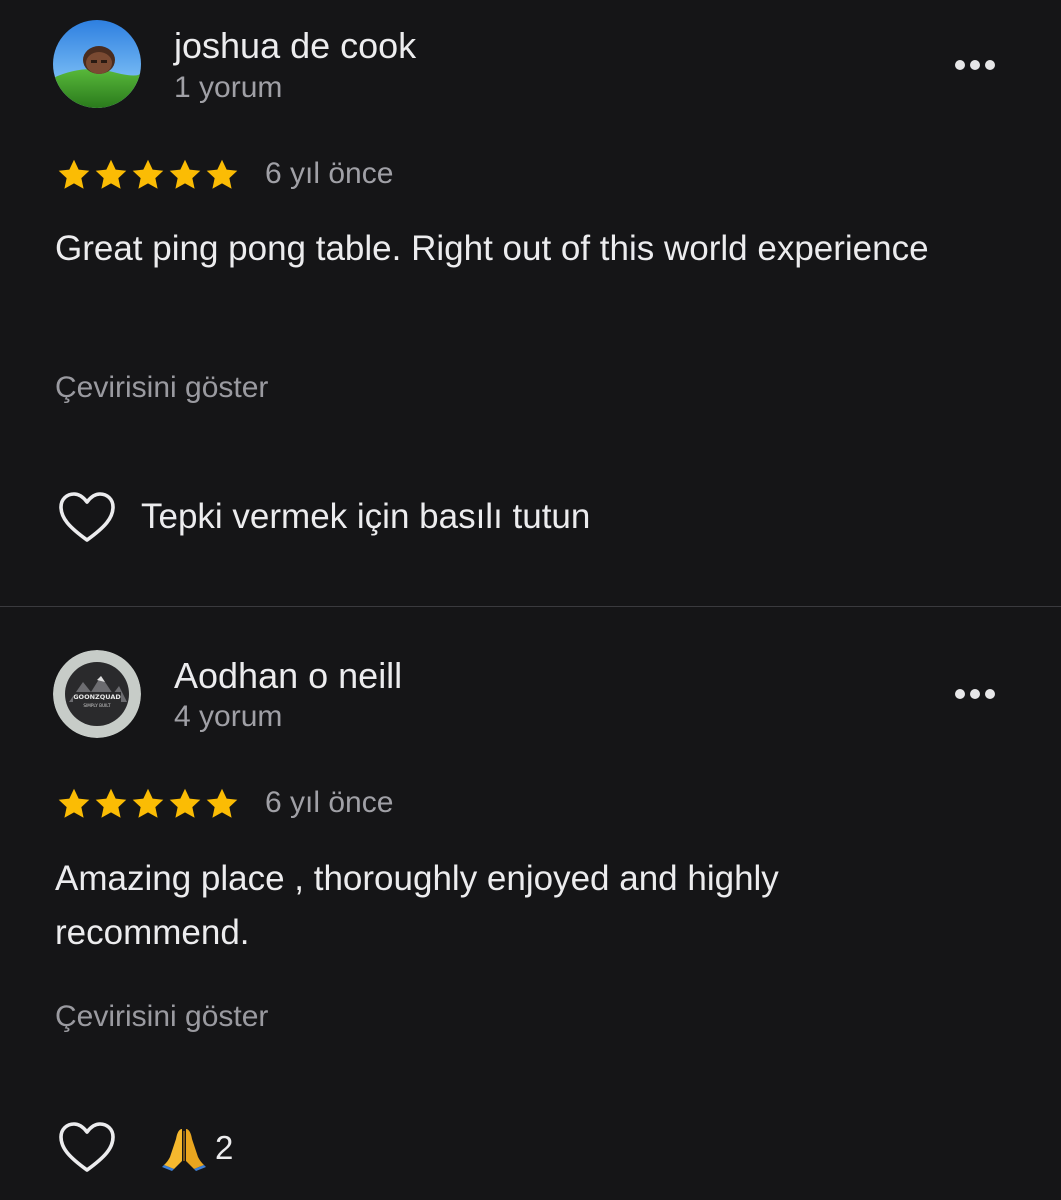  What do you see at coordinates (366, 516) in the screenshot?
I see `react-hint-text: Tepki vermek için basılı tutun` at bounding box center [366, 516].